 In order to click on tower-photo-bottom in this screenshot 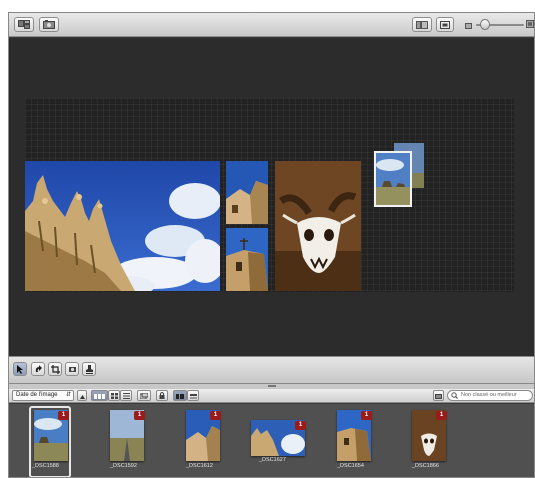, I will do `click(247, 259)`.